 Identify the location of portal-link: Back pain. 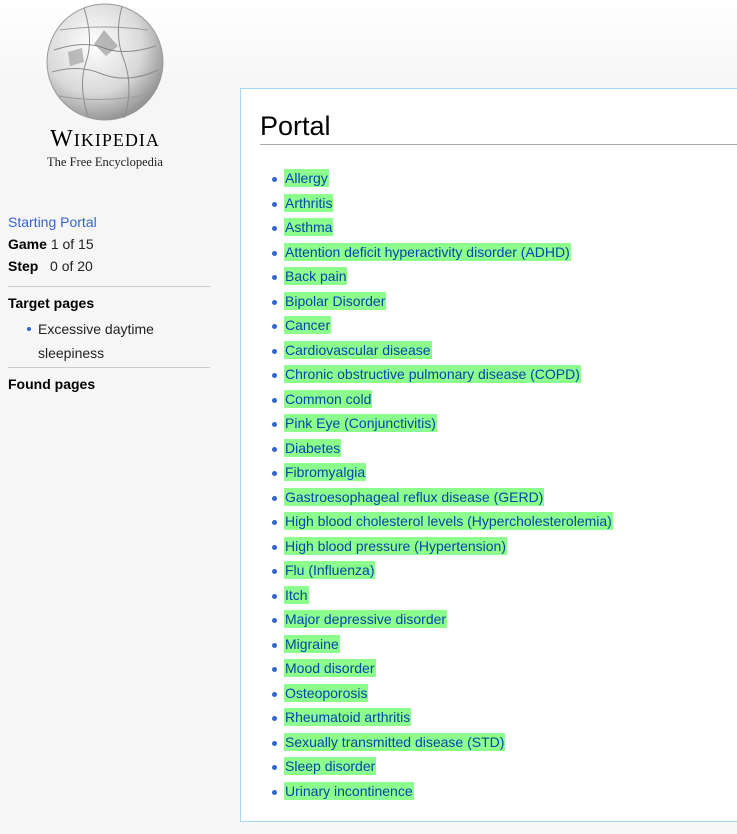
(316, 276).